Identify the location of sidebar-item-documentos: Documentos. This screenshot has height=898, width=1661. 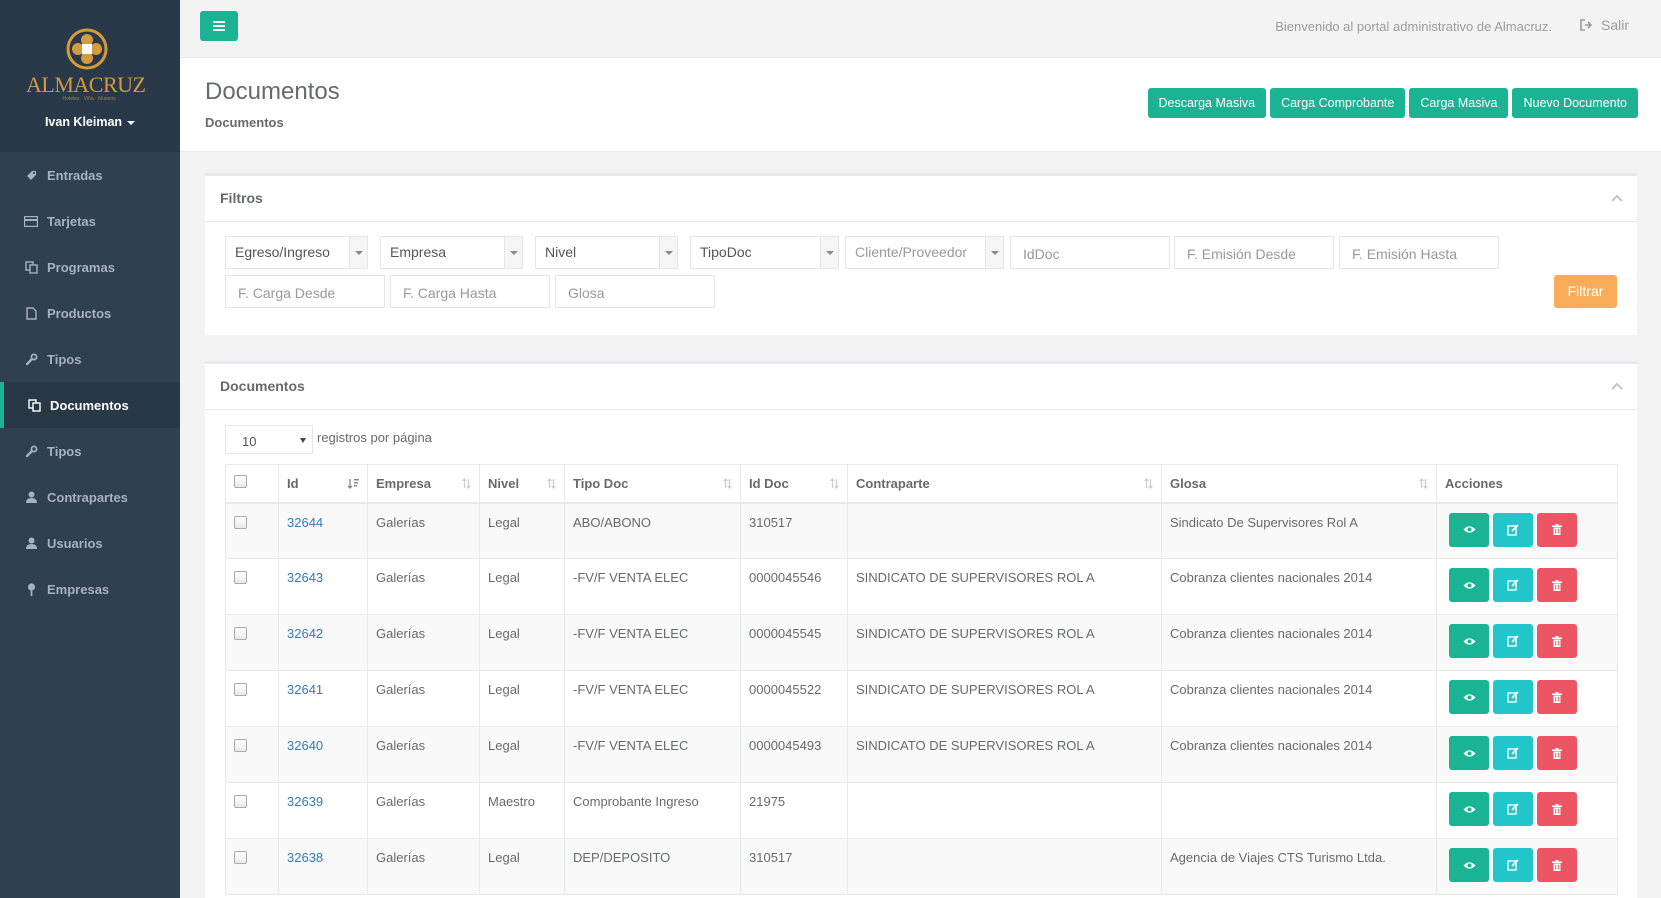
(90, 405).